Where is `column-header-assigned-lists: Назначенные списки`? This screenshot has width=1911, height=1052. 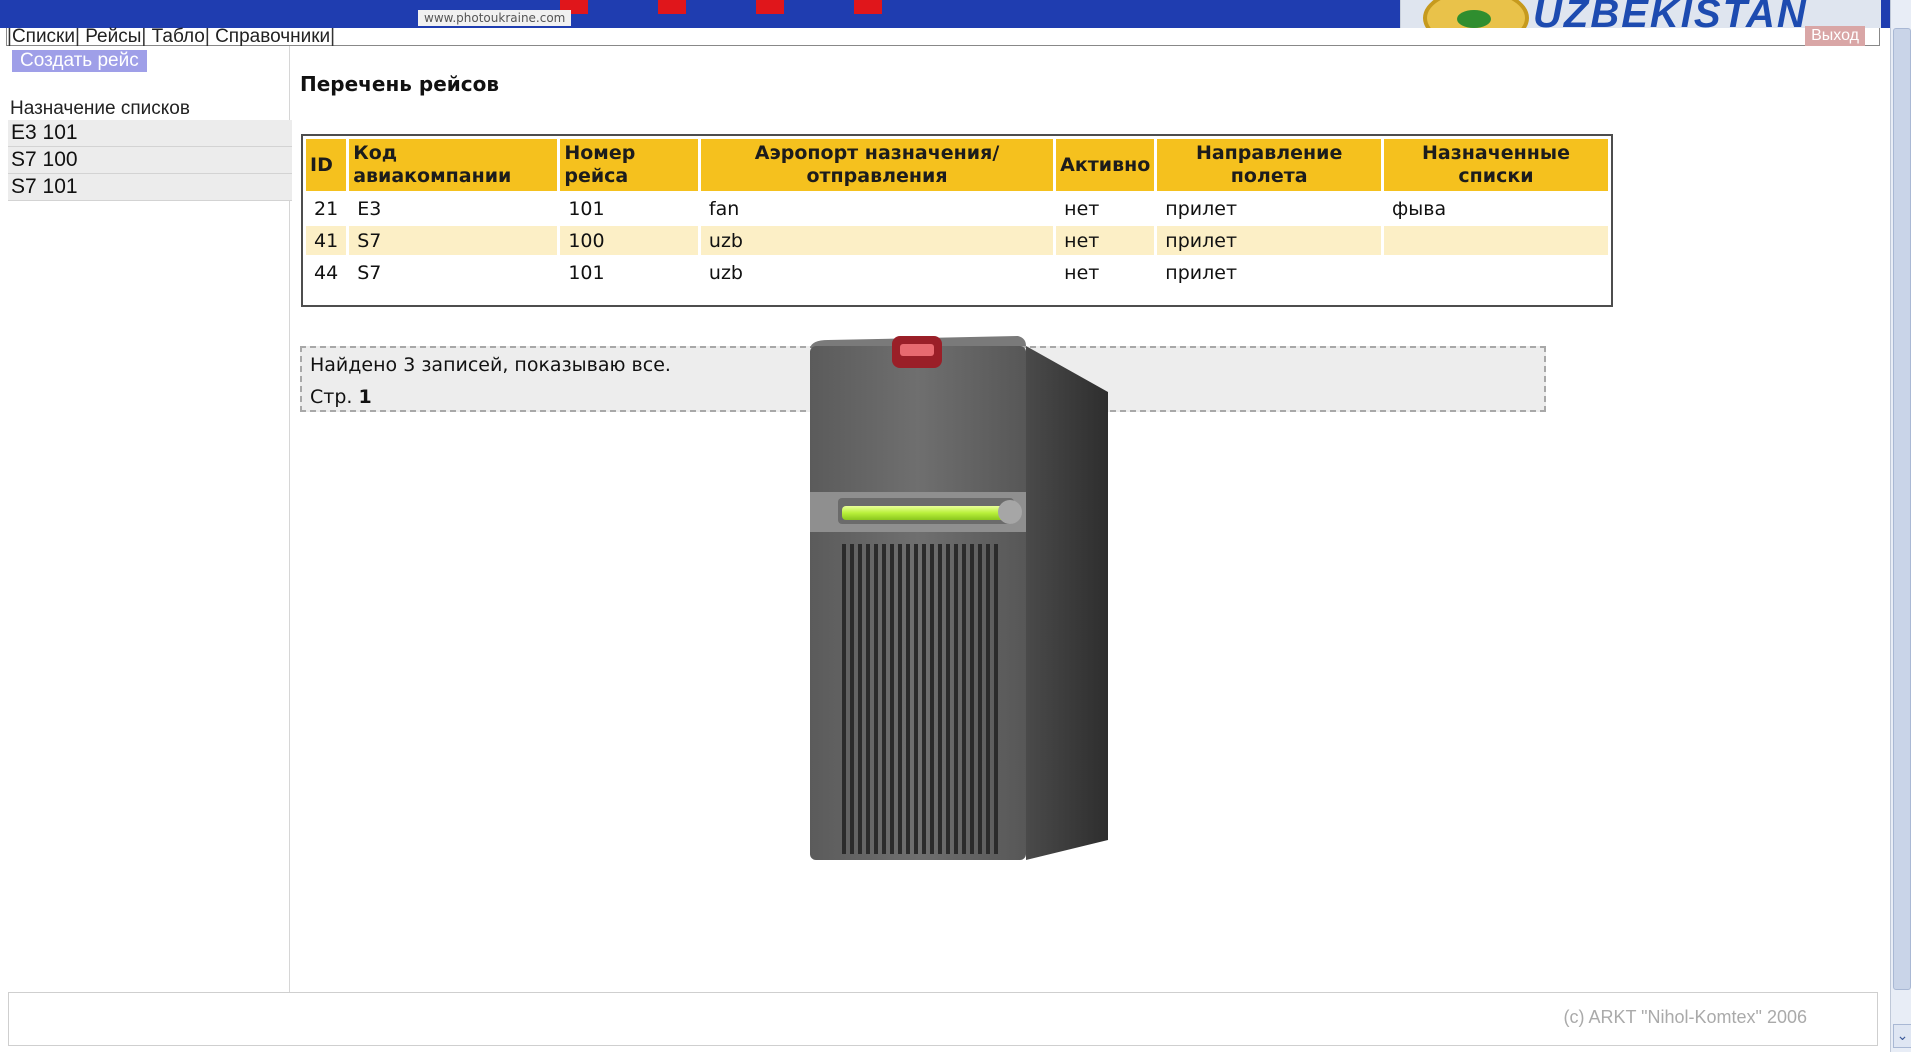
column-header-assigned-lists: Назначенные списки is located at coordinates (1496, 165).